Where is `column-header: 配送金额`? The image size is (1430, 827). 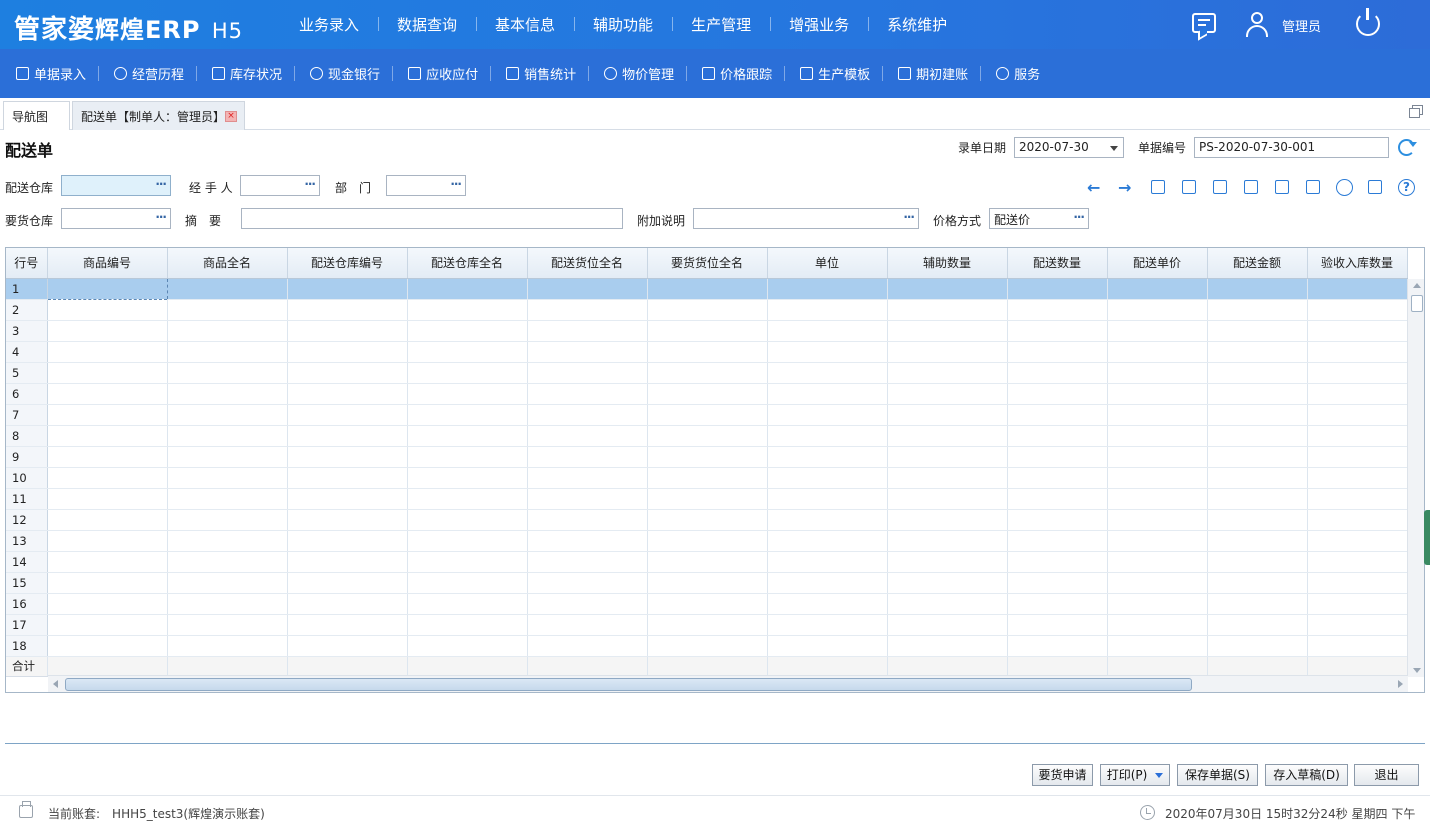 column-header: 配送金额 is located at coordinates (1257, 263).